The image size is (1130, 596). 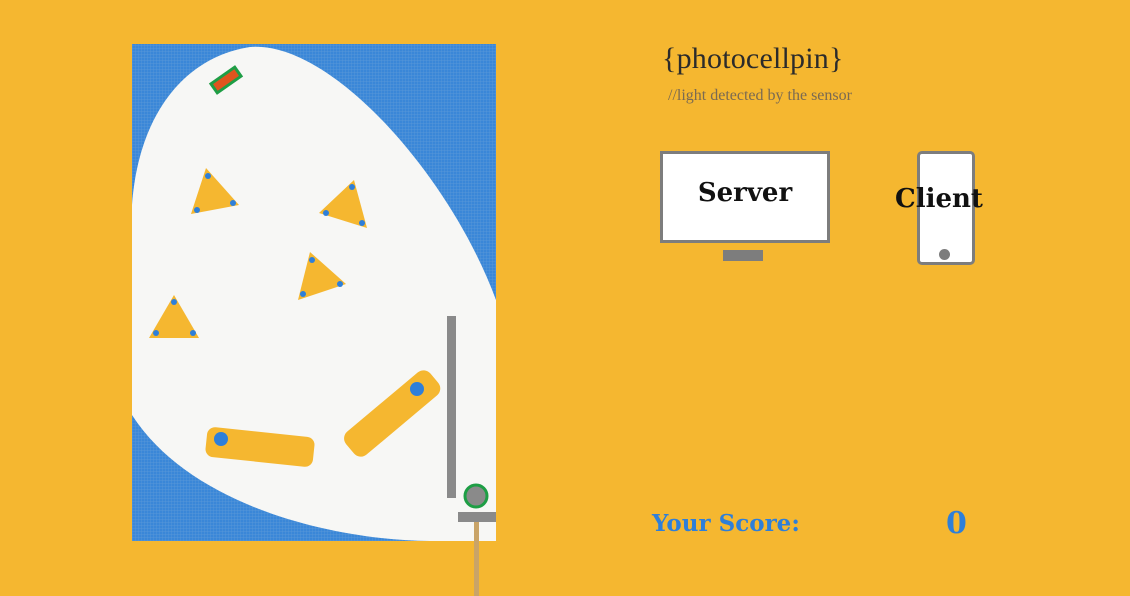 I want to click on client-label: Client, so click(x=939, y=199).